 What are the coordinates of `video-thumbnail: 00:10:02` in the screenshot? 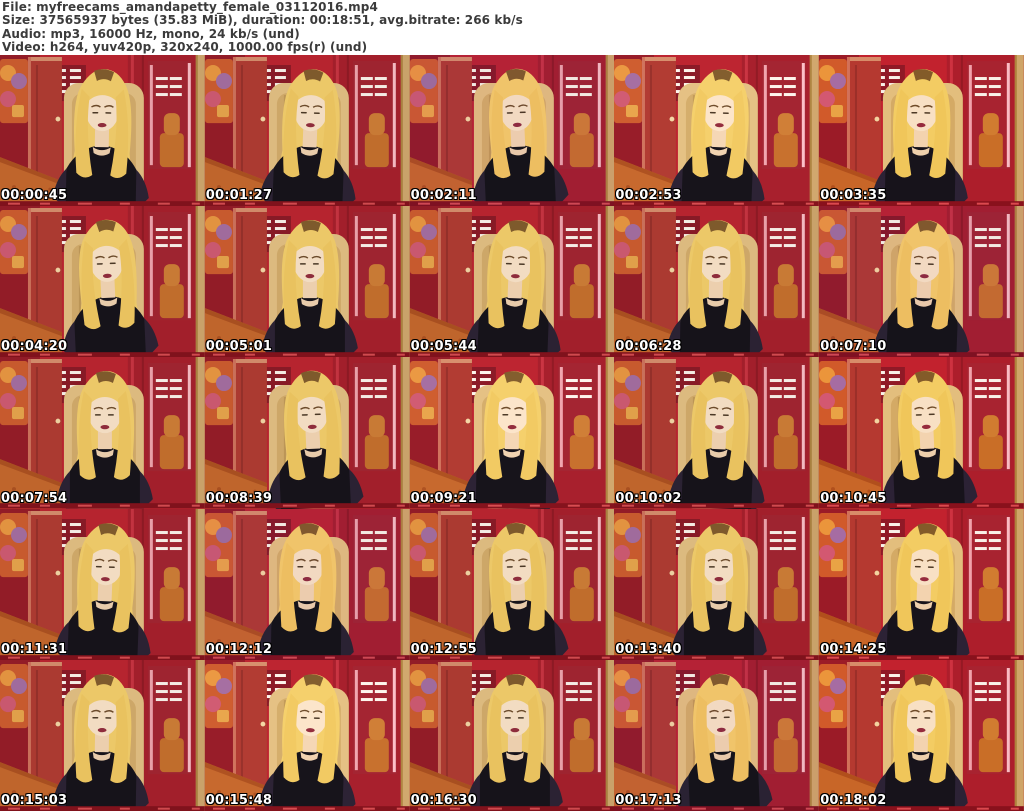 It's located at (717, 433).